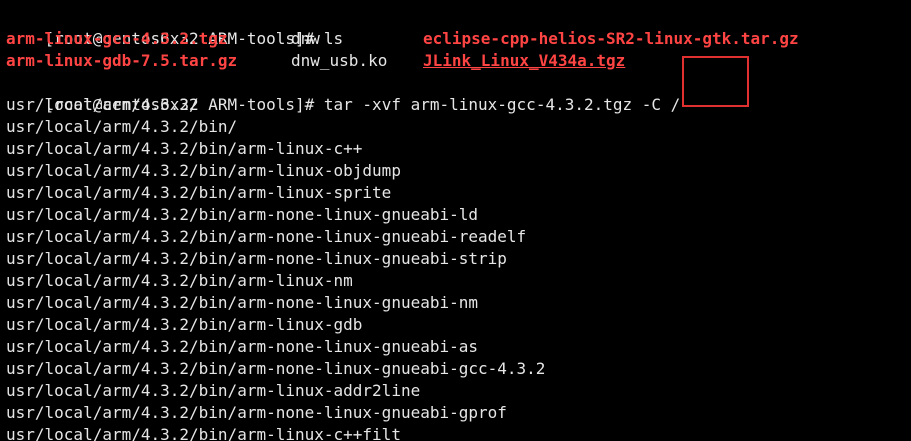  What do you see at coordinates (339, 60) in the screenshot?
I see `ls-entry-file: dnw_usb.ko` at bounding box center [339, 60].